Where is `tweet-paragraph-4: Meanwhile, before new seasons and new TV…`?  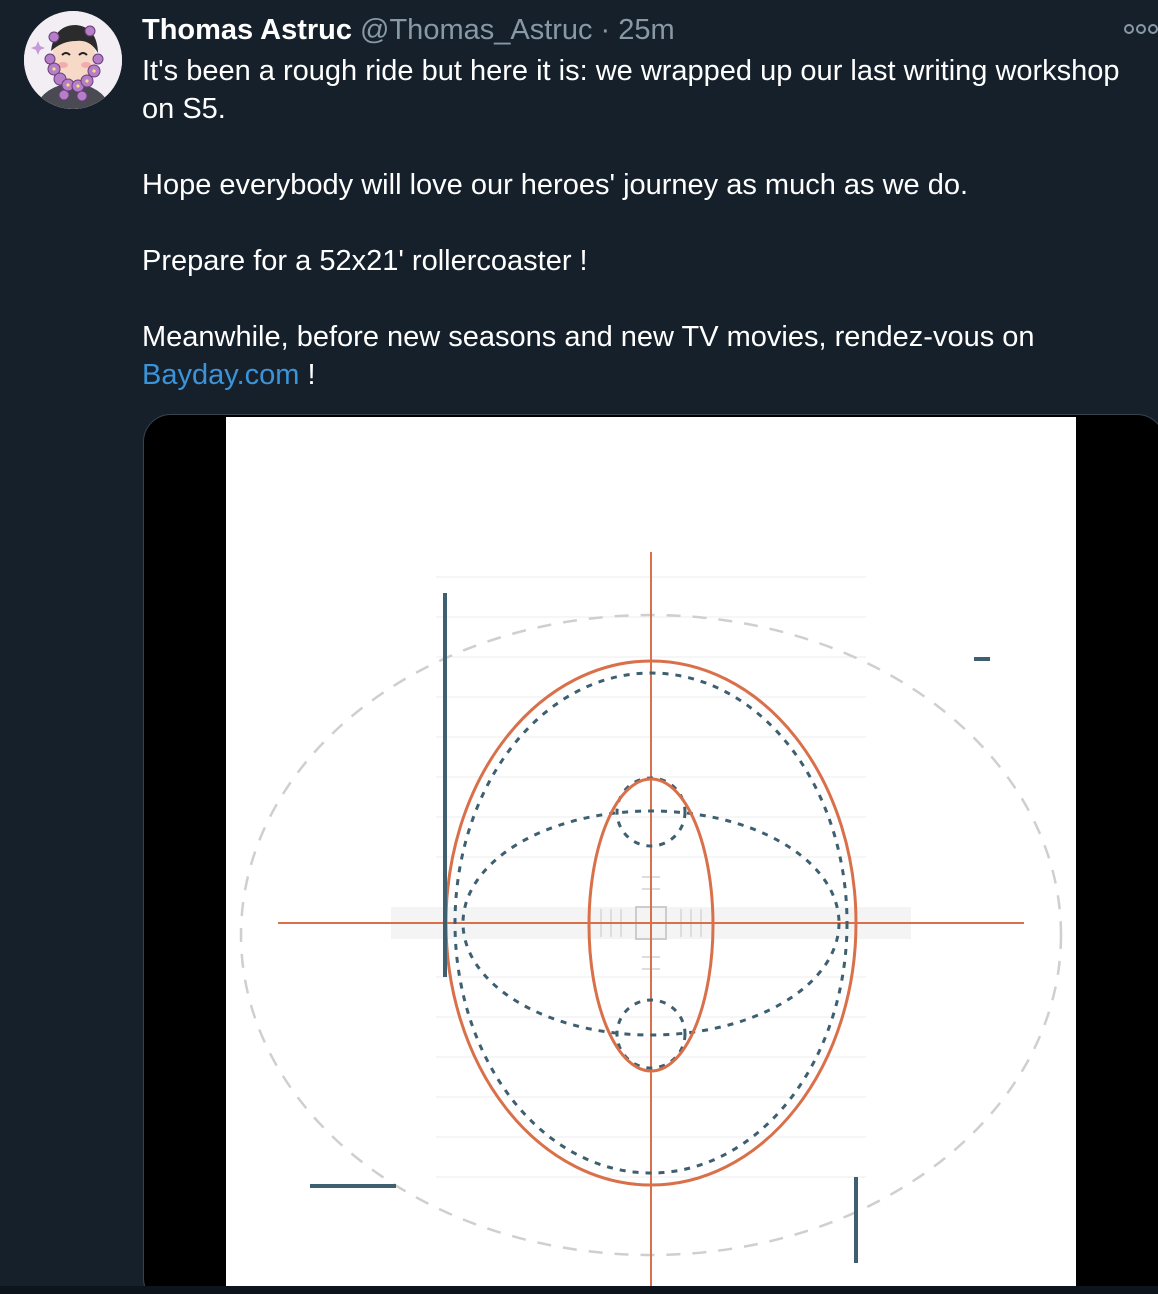
tweet-paragraph-4: Meanwhile, before new seasons and new TV… is located at coordinates (642, 356).